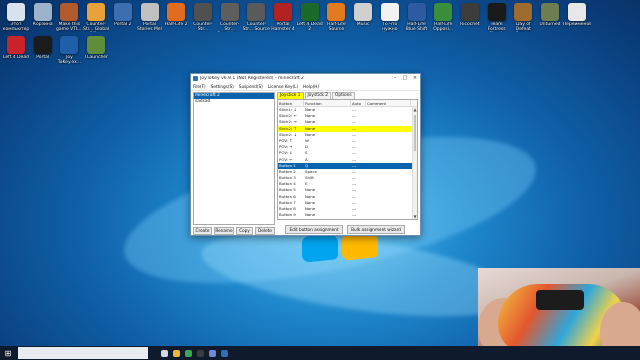  Describe the element at coordinates (283, 86) in the screenshot. I see `menu-license: License Key(L)` at that location.